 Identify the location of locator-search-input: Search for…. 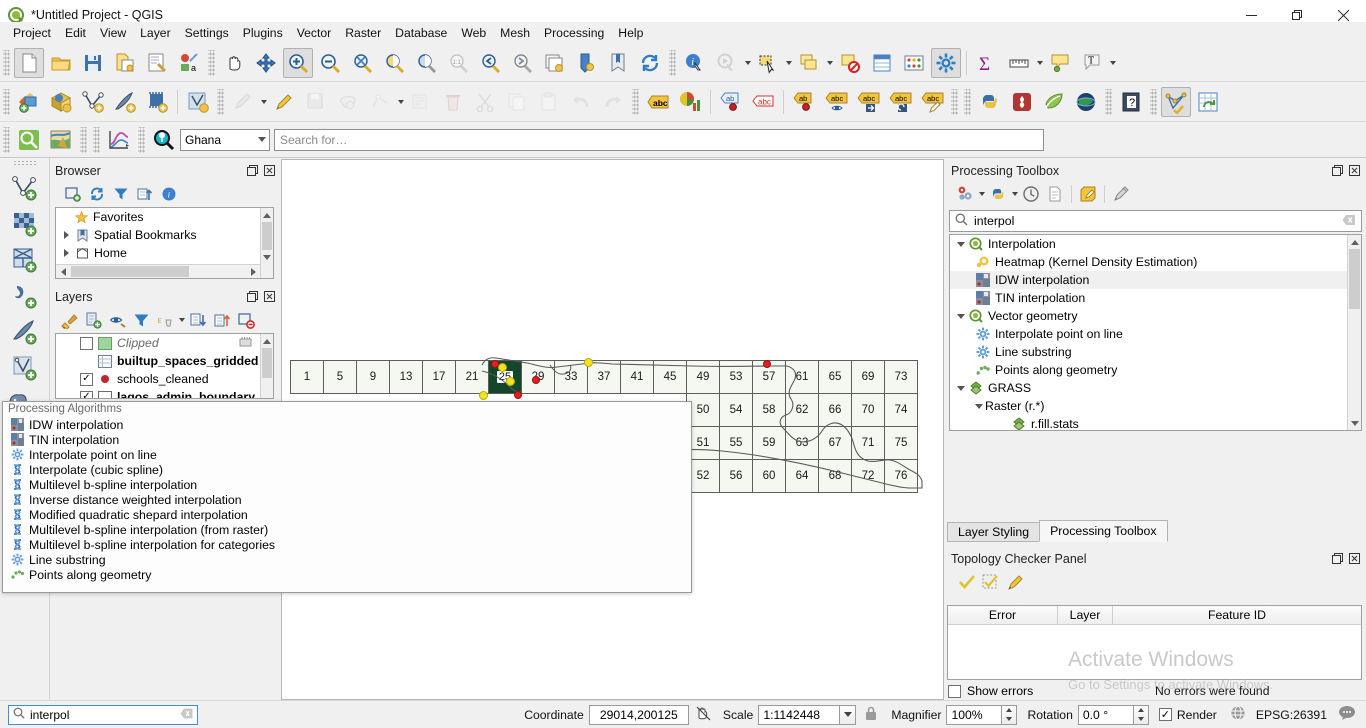
(659, 139).